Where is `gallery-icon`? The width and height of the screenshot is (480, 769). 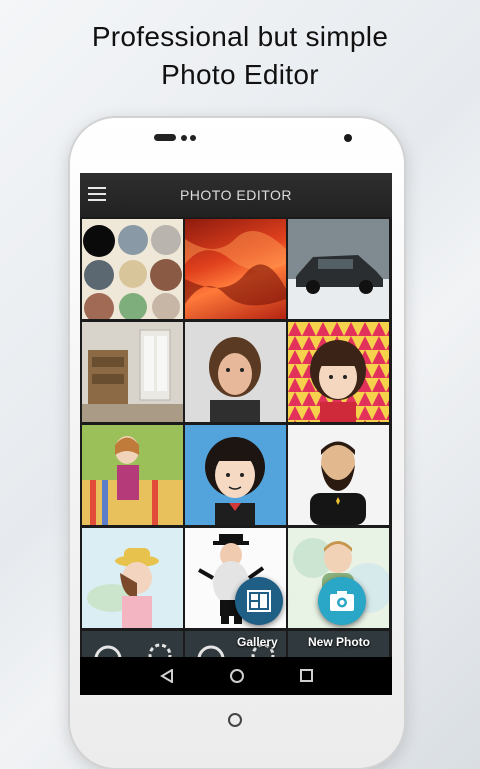 gallery-icon is located at coordinates (259, 601).